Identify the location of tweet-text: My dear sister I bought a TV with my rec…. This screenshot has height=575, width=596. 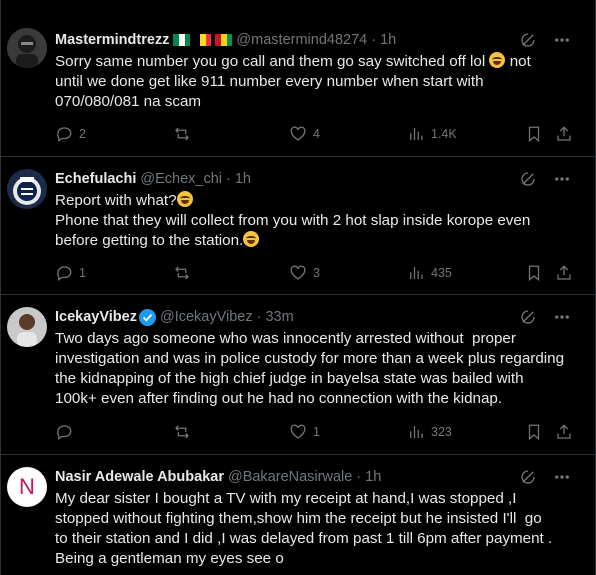
(304, 528).